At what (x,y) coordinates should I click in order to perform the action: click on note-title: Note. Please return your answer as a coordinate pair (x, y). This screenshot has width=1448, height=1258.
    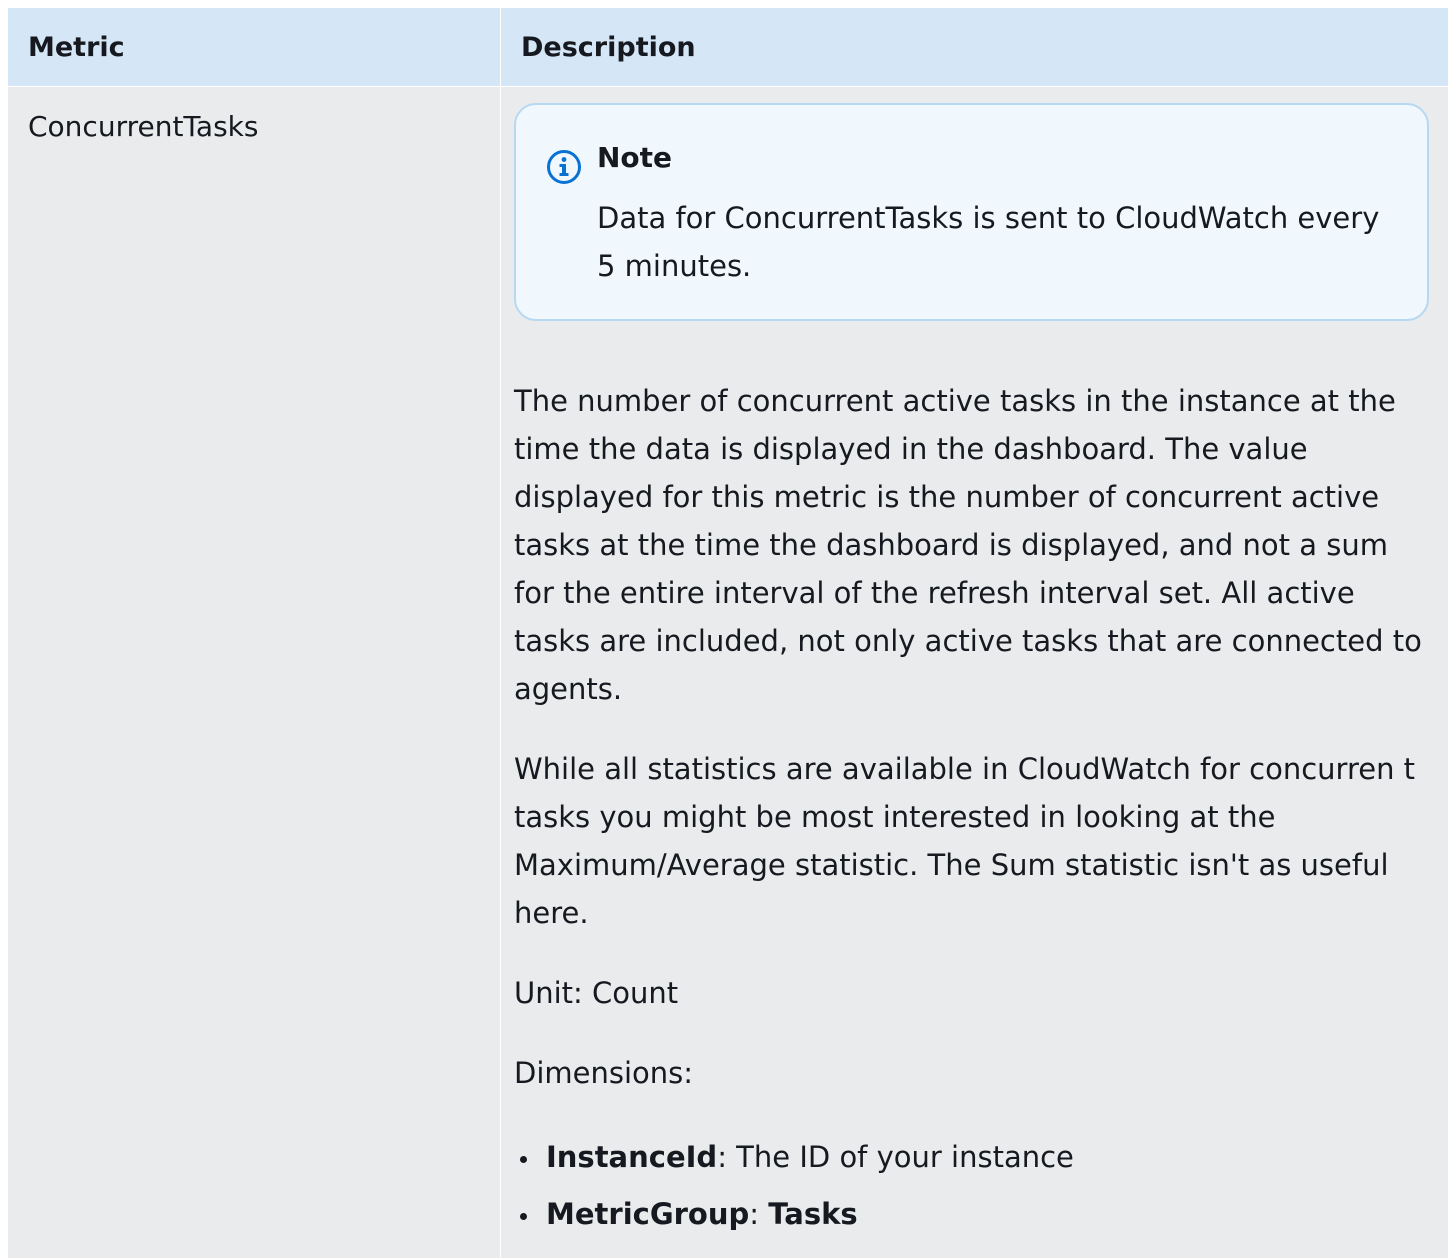
    Looking at the image, I should click on (635, 157).